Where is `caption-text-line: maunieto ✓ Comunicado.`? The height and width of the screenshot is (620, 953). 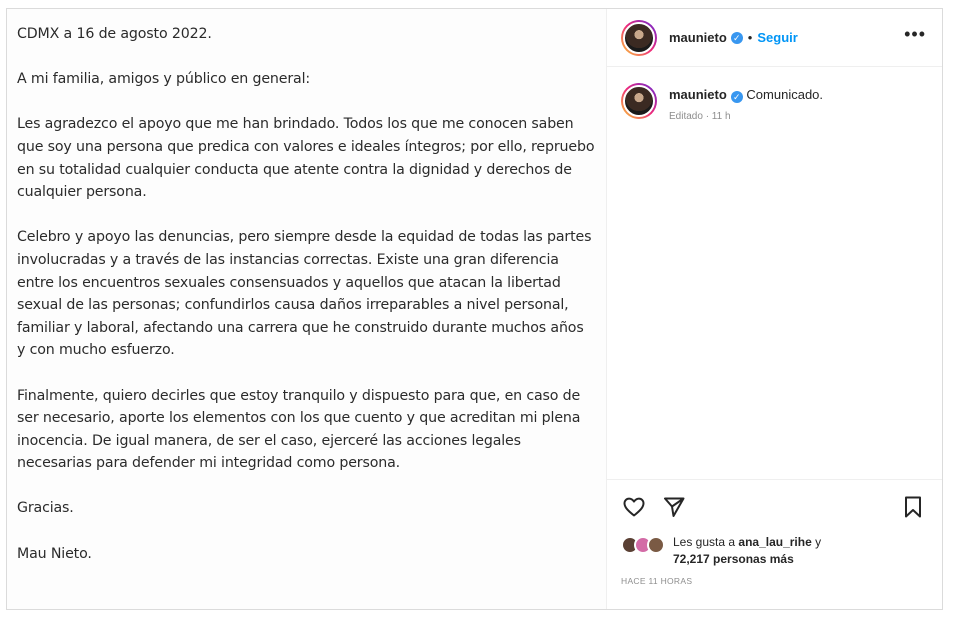 caption-text-line: maunieto ✓ Comunicado. is located at coordinates (746, 95).